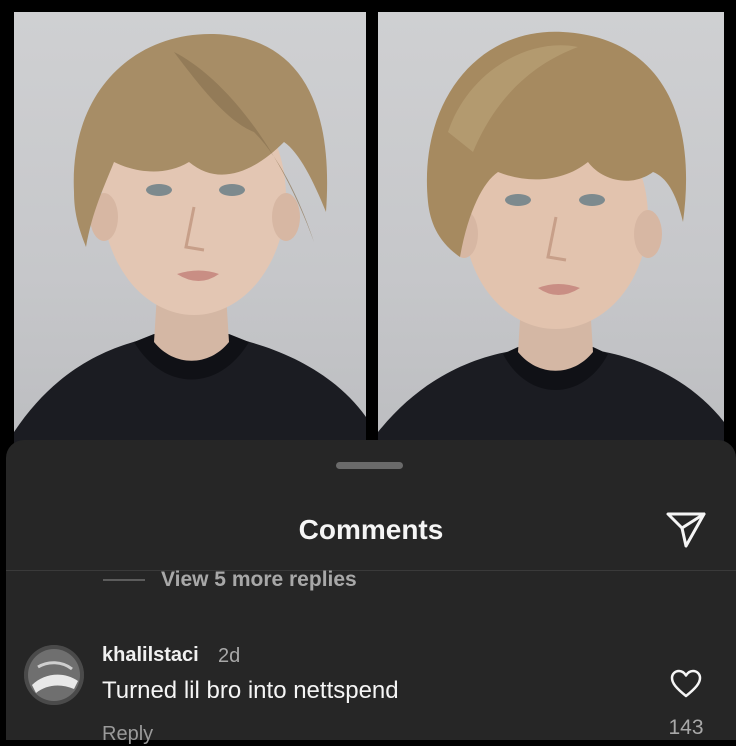  I want to click on comment-text: Turned lil bro into nettspend, so click(250, 690).